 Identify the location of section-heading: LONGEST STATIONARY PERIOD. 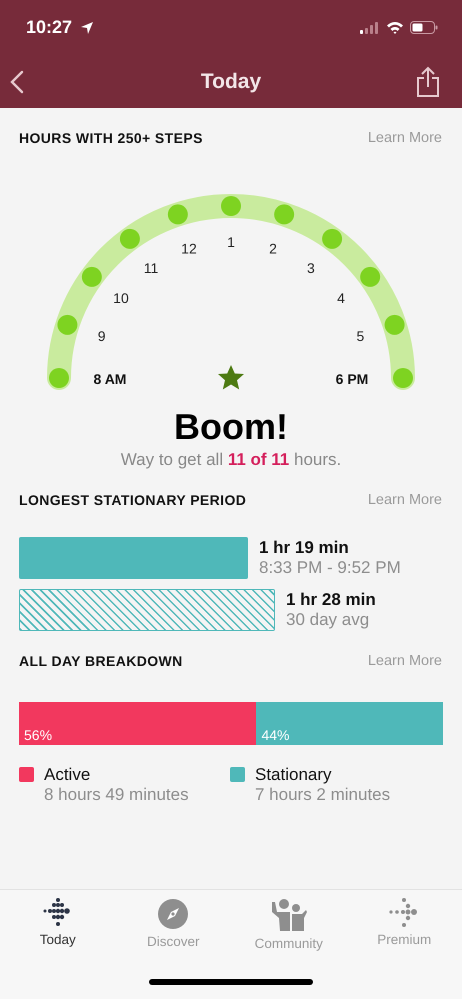
(132, 500).